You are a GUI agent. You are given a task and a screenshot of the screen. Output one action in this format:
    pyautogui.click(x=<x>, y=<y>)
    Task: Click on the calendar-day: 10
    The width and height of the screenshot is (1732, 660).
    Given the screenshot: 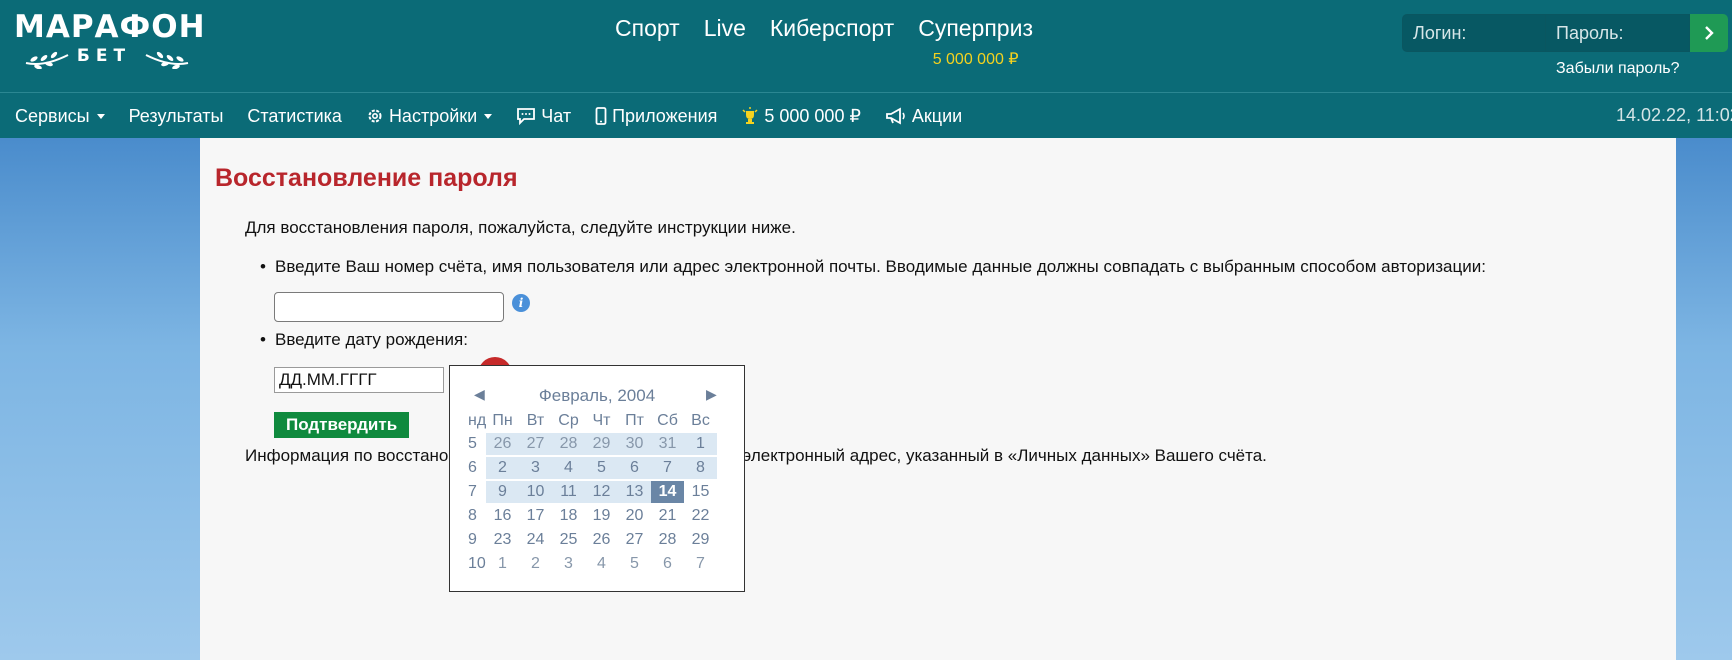 What is the action you would take?
    pyautogui.click(x=535, y=492)
    